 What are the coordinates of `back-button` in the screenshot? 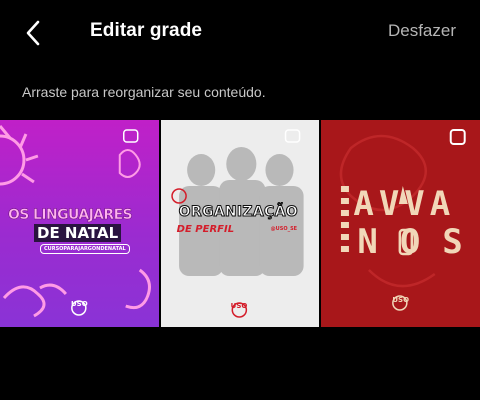 It's located at (34, 33).